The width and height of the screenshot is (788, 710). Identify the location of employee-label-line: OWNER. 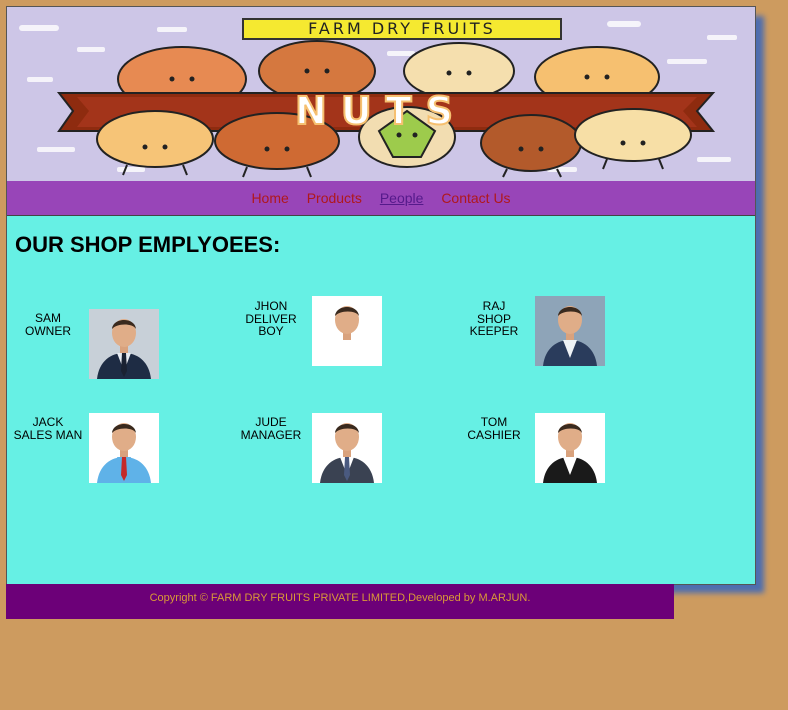
(48, 330).